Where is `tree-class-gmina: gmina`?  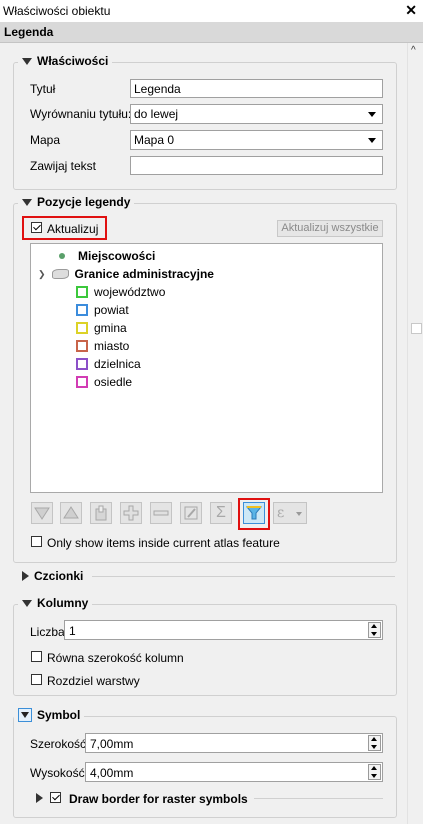
tree-class-gmina: gmina is located at coordinates (101, 328).